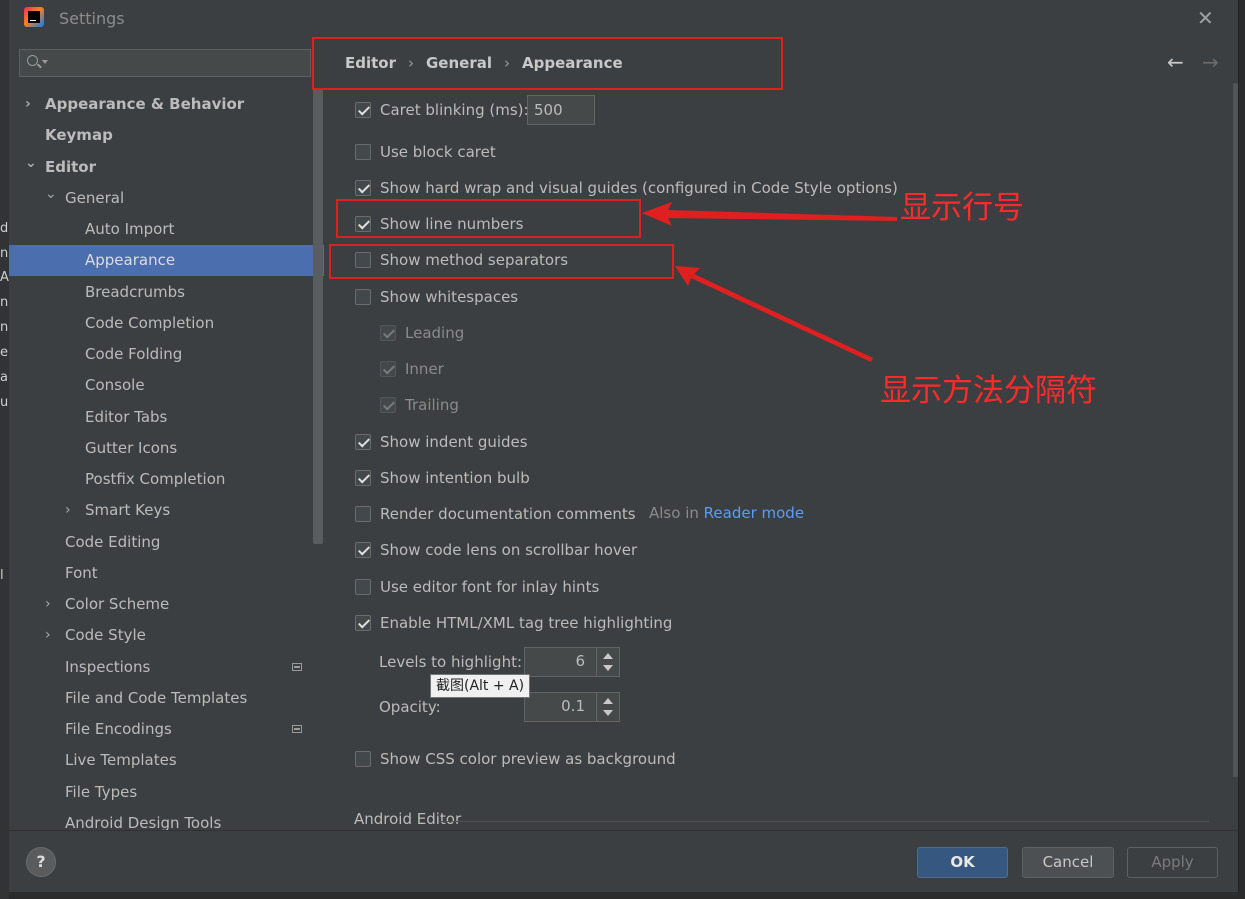 The width and height of the screenshot is (1245, 899). Describe the element at coordinates (769, 214) in the screenshot. I see `annotation-arrow-line-numbers` at that location.